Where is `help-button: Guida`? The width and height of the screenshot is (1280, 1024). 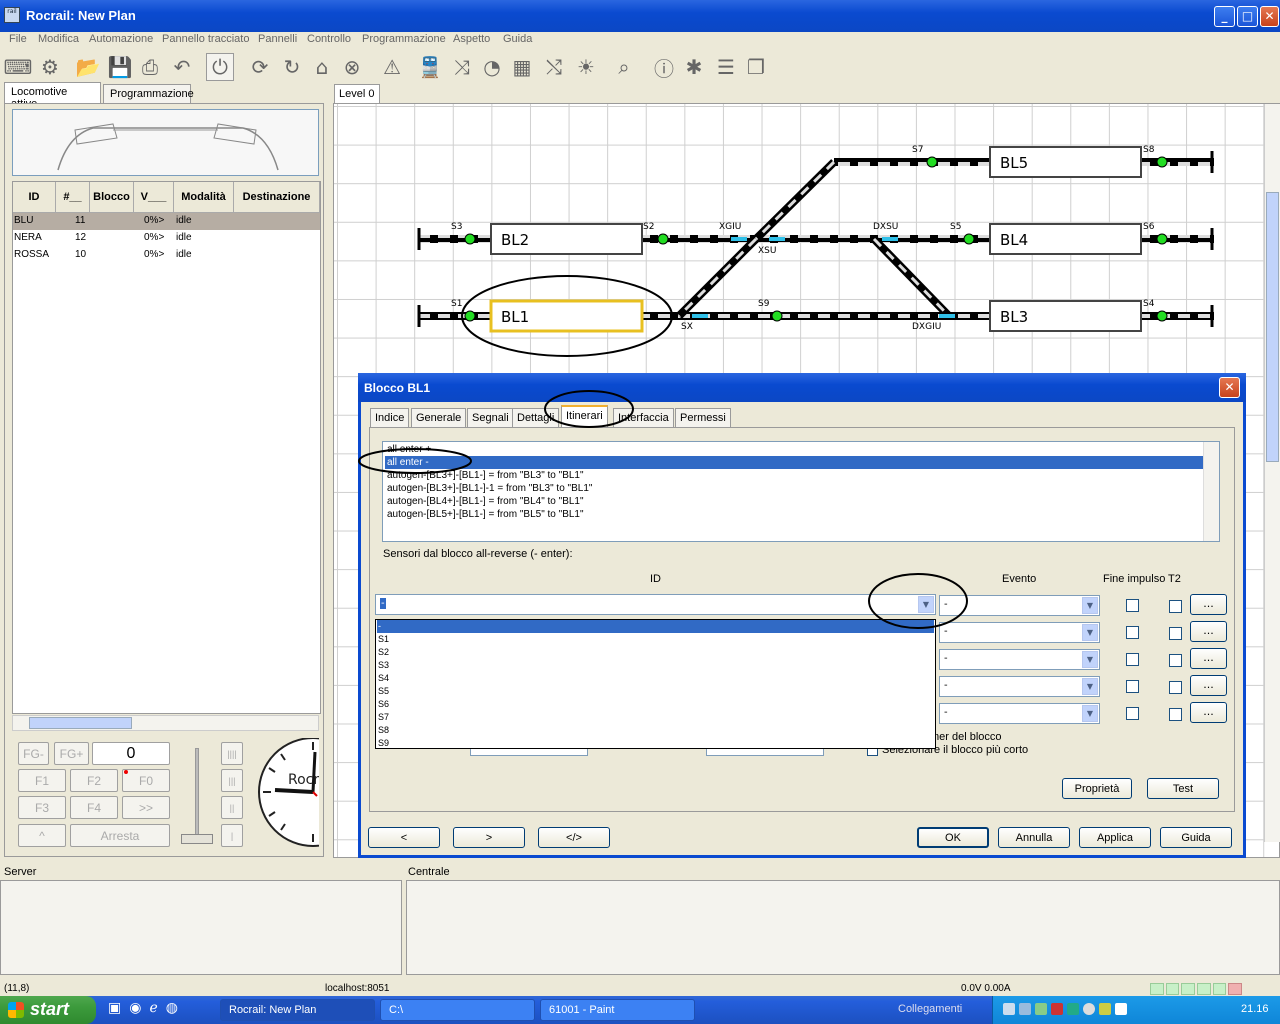
help-button: Guida is located at coordinates (1196, 837).